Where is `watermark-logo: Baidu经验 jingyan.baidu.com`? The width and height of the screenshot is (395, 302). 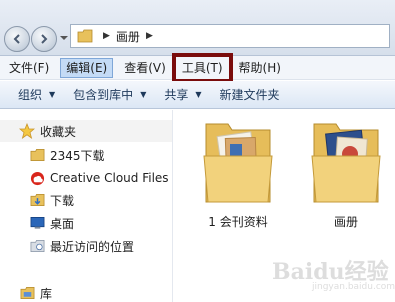 watermark-logo: Baidu经验 jingyan.baidu.com is located at coordinates (333, 274).